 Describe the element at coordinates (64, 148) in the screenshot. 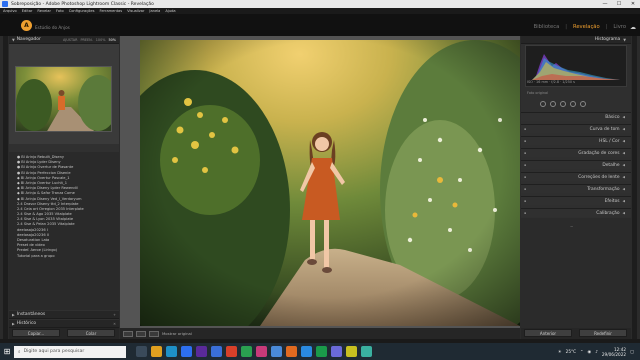

I see `presets-spacer` at that location.